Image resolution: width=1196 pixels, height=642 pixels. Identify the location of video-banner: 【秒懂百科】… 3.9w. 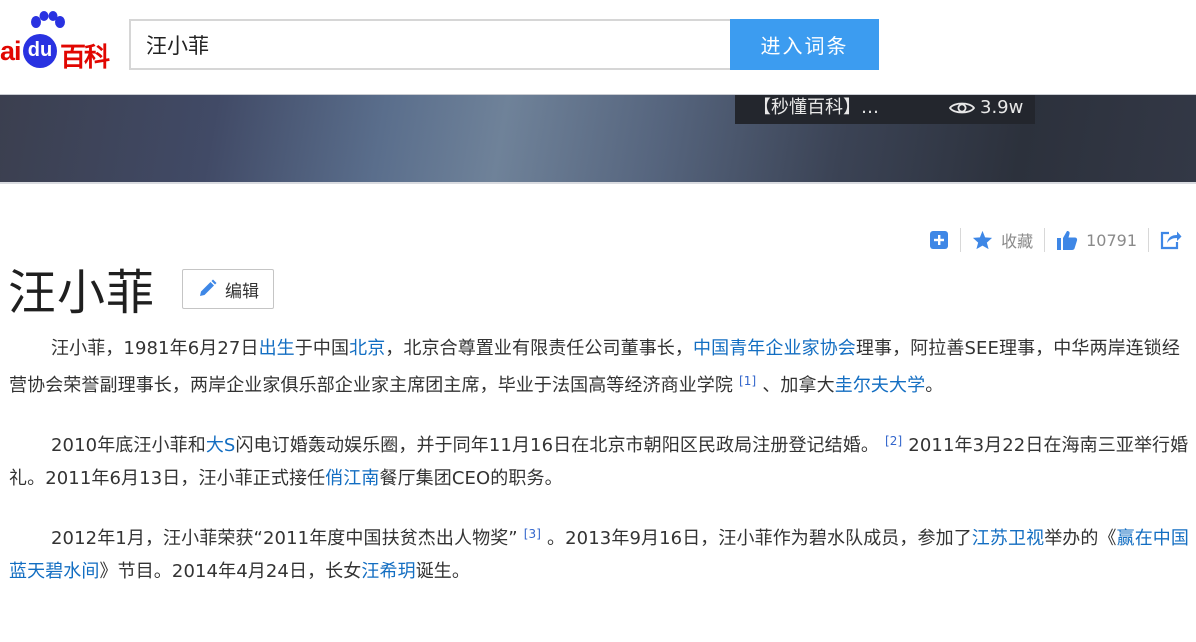
(598, 139).